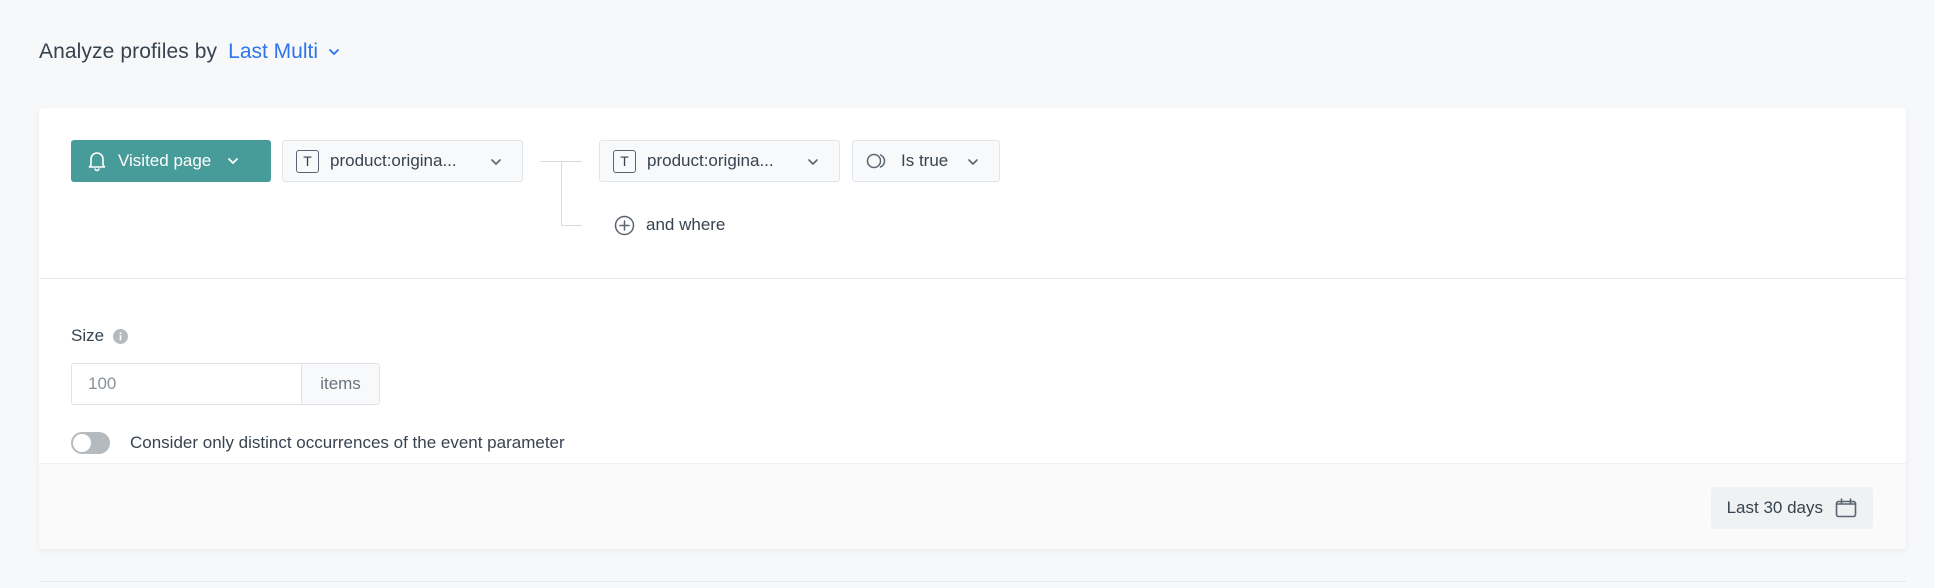 The width and height of the screenshot is (1934, 588). Describe the element at coordinates (273, 51) in the screenshot. I see `analyze-by-value: Last Multi` at that location.